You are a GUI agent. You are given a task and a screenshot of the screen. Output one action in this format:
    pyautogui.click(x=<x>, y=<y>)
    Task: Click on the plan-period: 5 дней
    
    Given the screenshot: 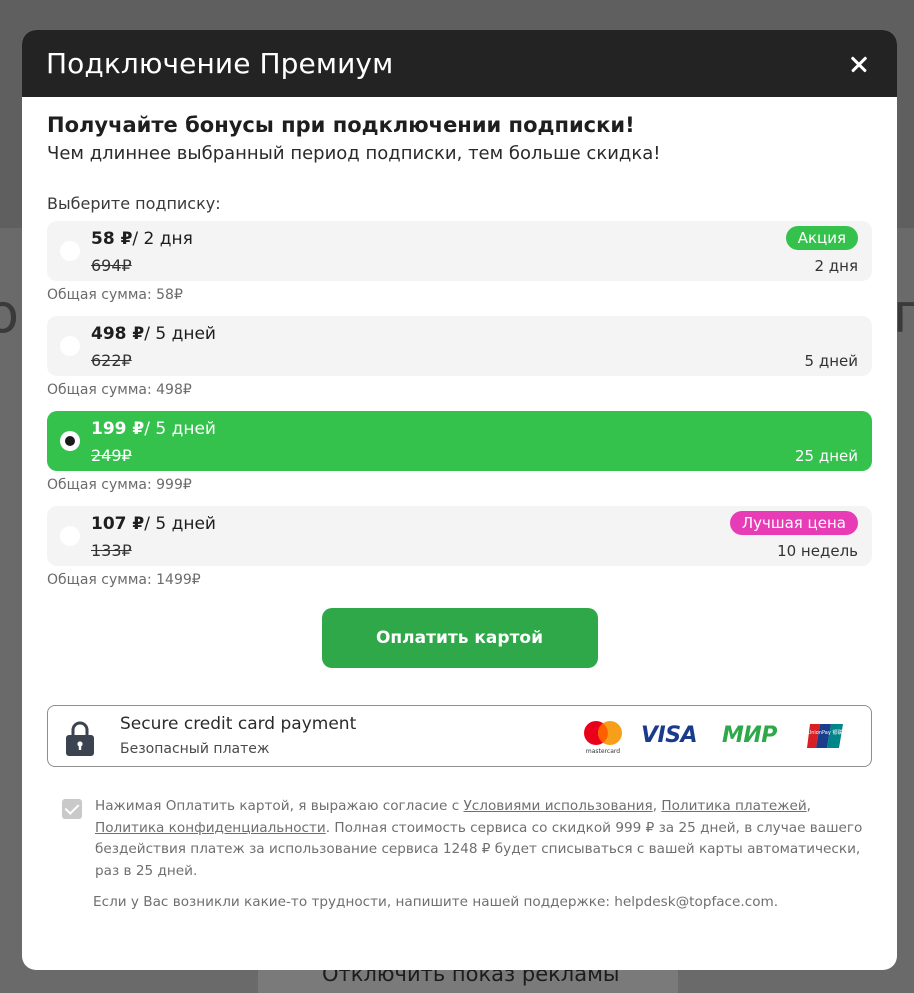 What is the action you would take?
    pyautogui.click(x=831, y=361)
    